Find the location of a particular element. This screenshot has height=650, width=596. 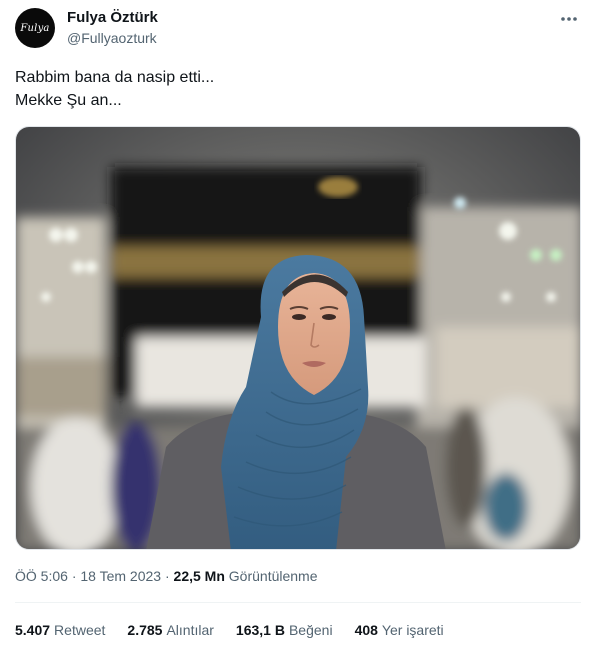

more-options-button is located at coordinates (569, 19).